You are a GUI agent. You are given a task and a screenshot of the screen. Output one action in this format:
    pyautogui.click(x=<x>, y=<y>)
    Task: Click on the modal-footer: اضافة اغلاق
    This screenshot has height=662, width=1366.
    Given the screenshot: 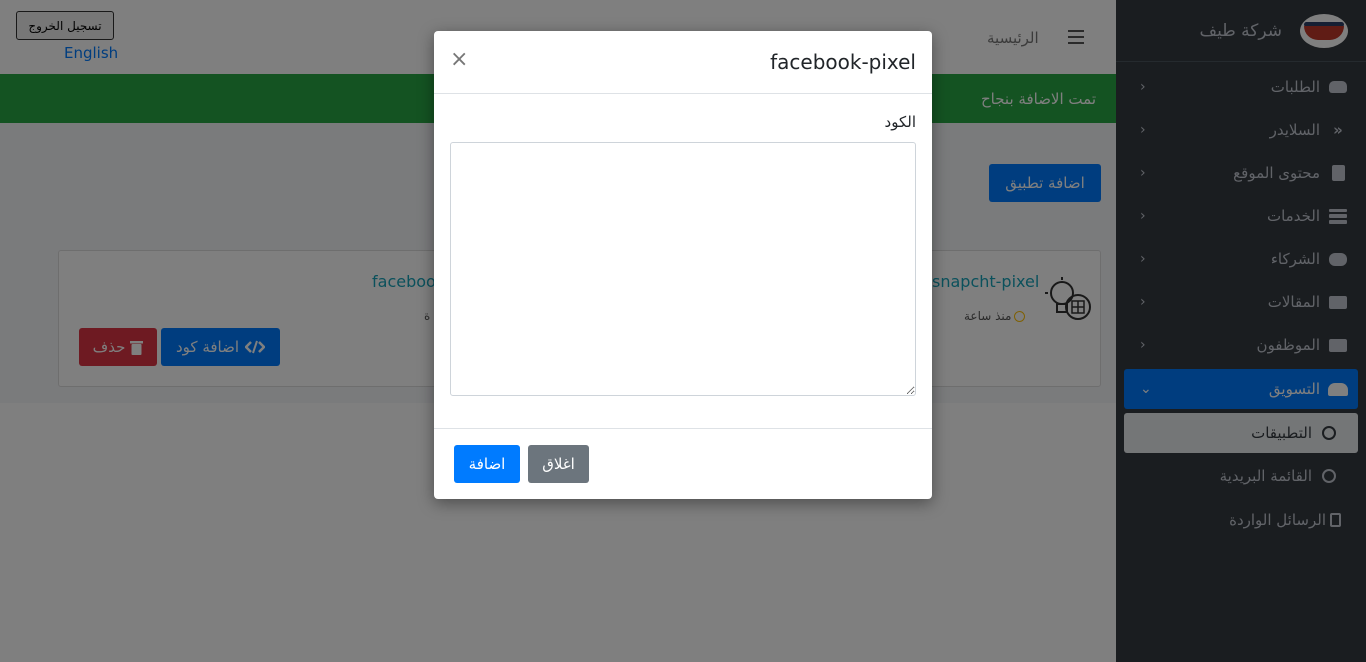 What is the action you would take?
    pyautogui.click(x=683, y=463)
    